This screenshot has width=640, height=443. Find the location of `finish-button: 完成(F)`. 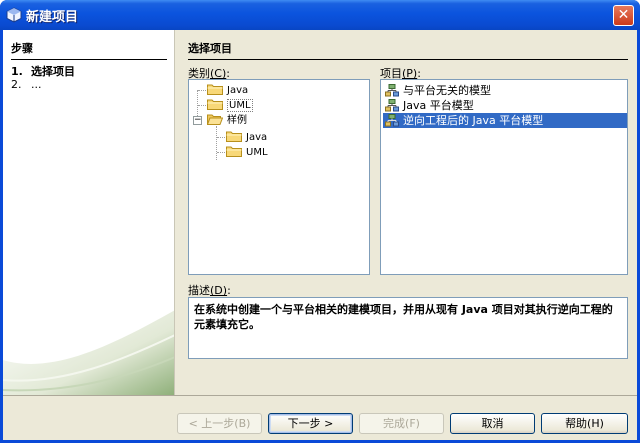

finish-button: 完成(F) is located at coordinates (401, 423).